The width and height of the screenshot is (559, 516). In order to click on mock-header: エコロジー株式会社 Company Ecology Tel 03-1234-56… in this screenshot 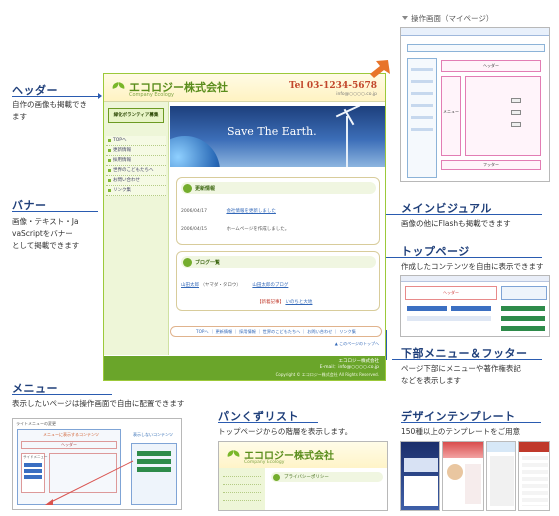, I will do `click(244, 88)`.